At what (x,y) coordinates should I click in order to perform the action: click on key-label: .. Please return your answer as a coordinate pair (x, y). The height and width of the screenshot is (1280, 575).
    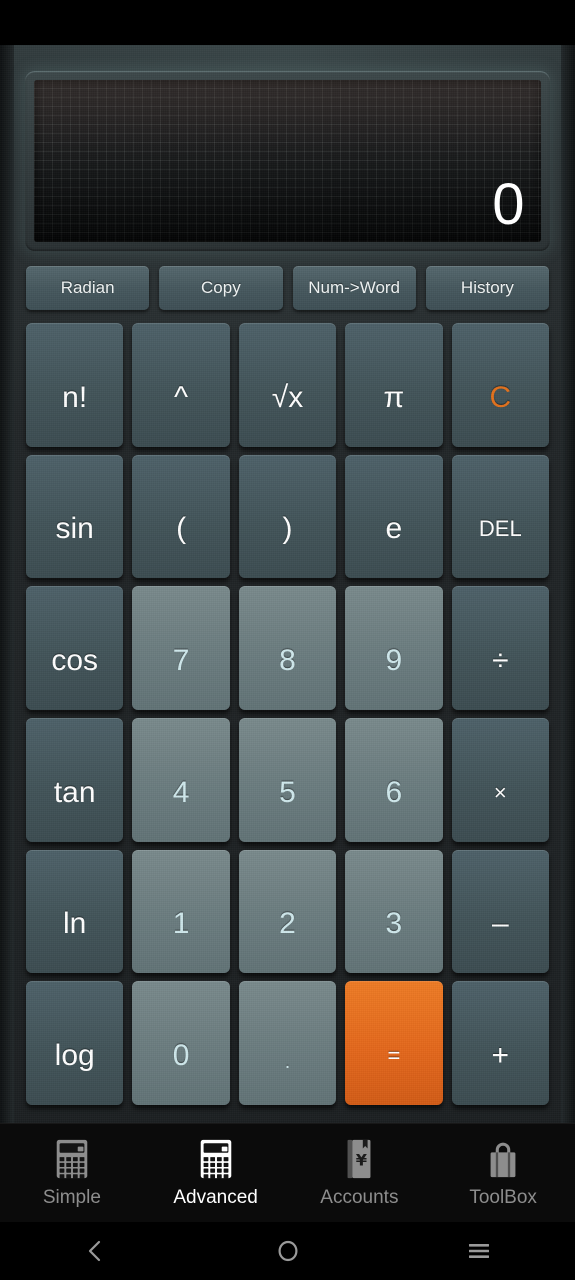
    Looking at the image, I should click on (287, 1062).